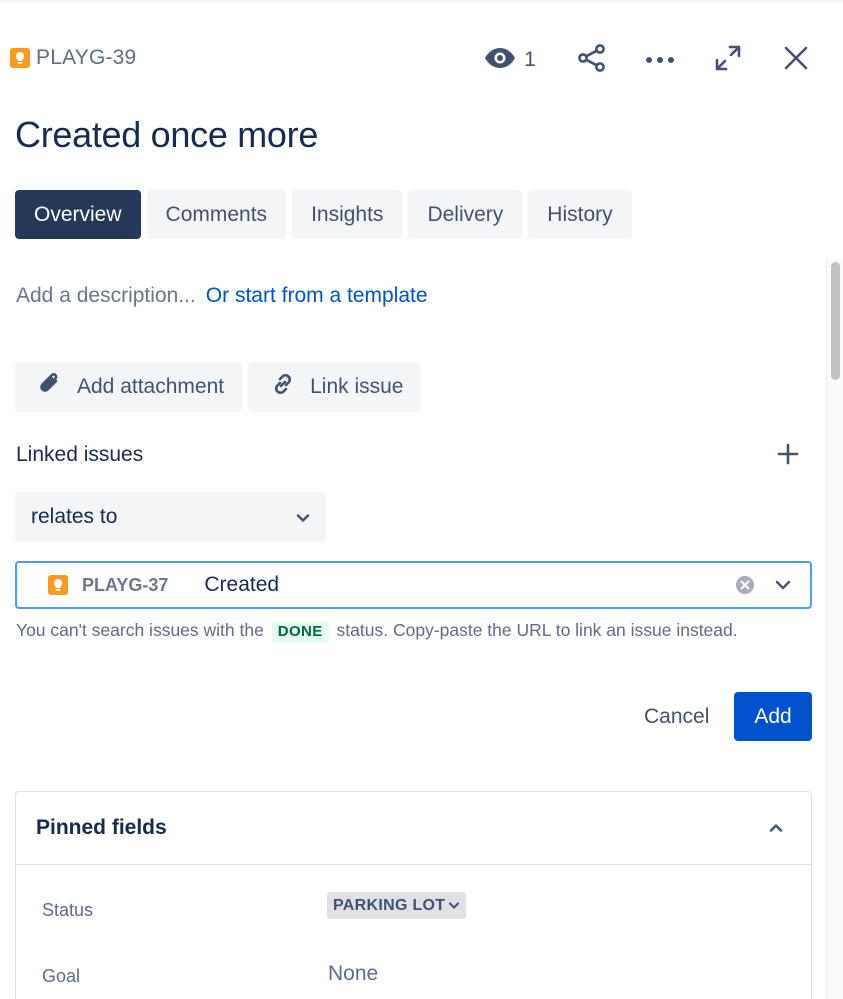  I want to click on done-status-lozenge: DONE, so click(300, 632).